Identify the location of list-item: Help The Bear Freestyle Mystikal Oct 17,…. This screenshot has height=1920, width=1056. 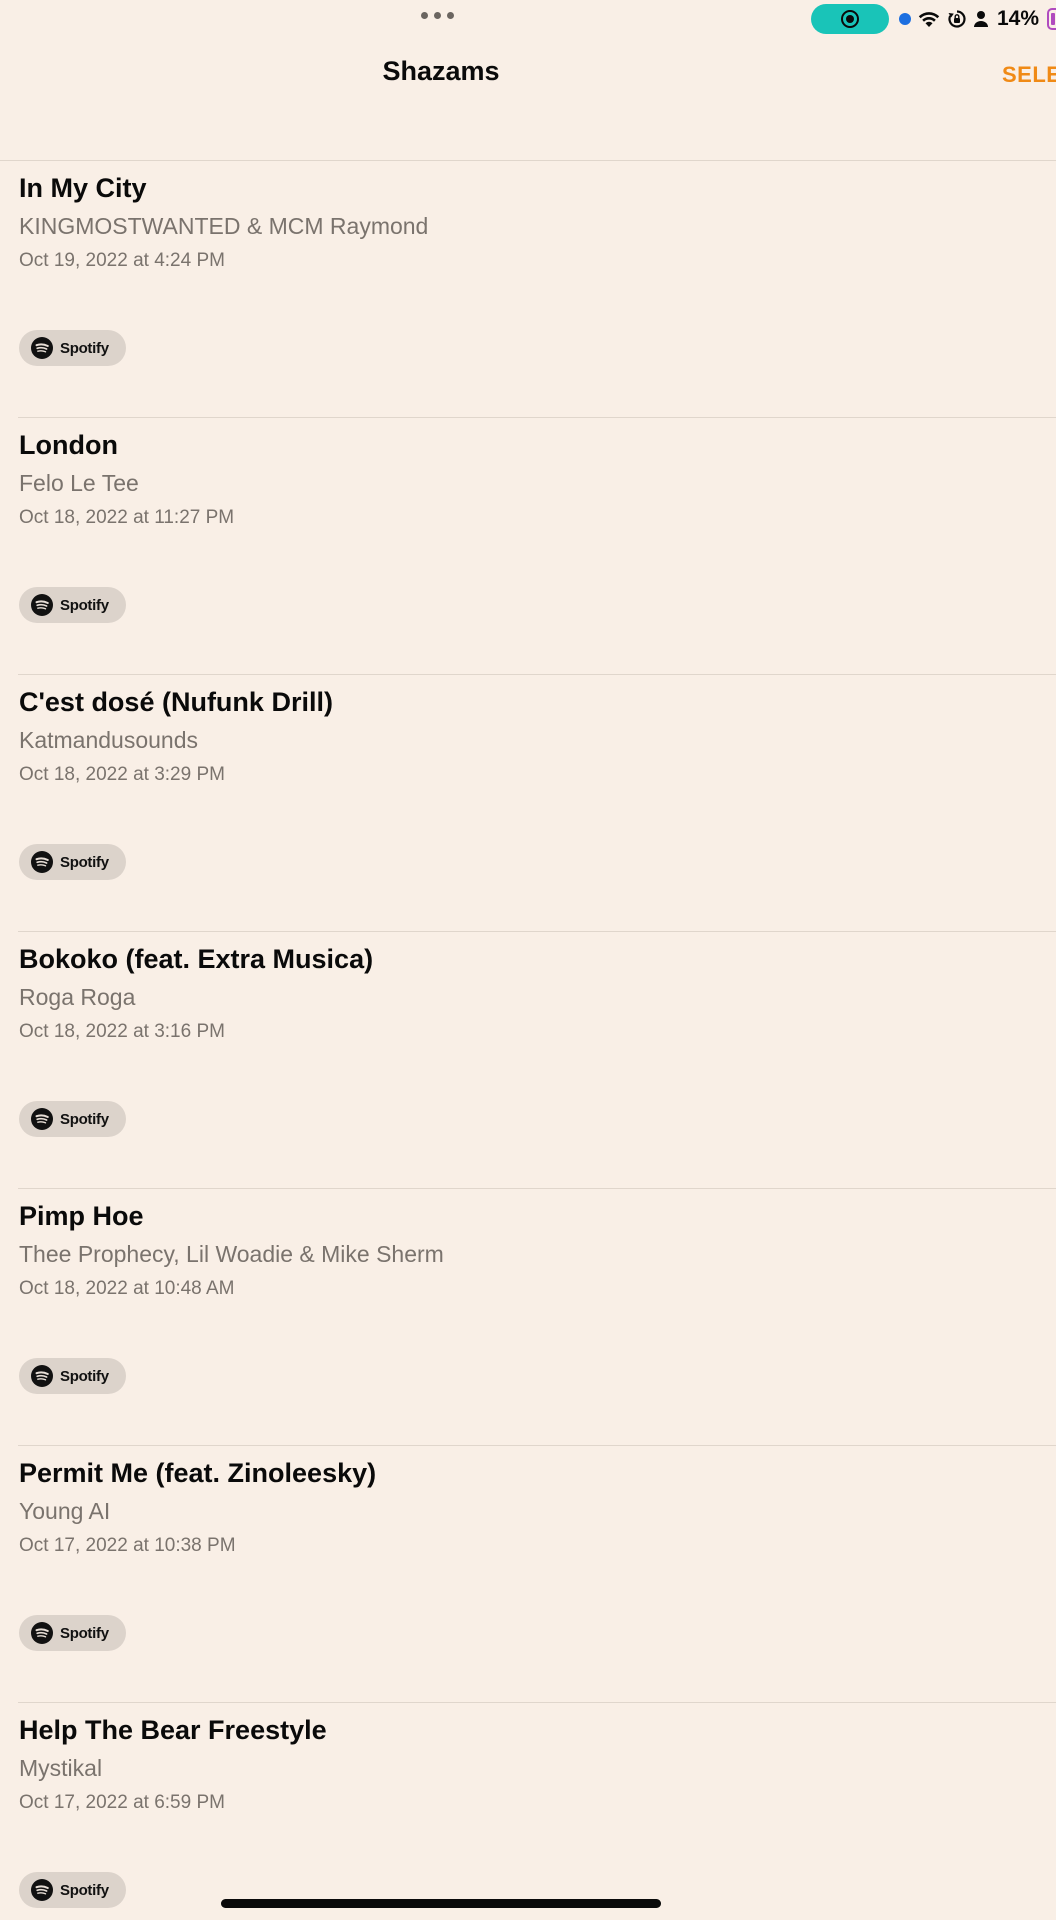
(537, 1811).